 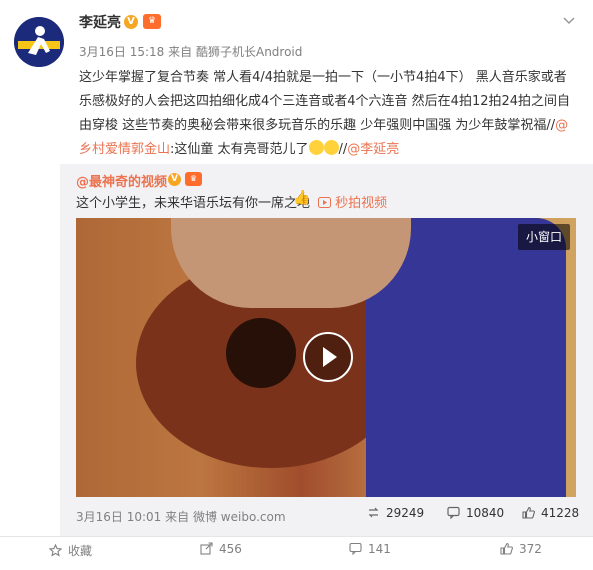 I want to click on post-text-tail: :这仙童 太有亮哥范儿了, so click(x=239, y=149).